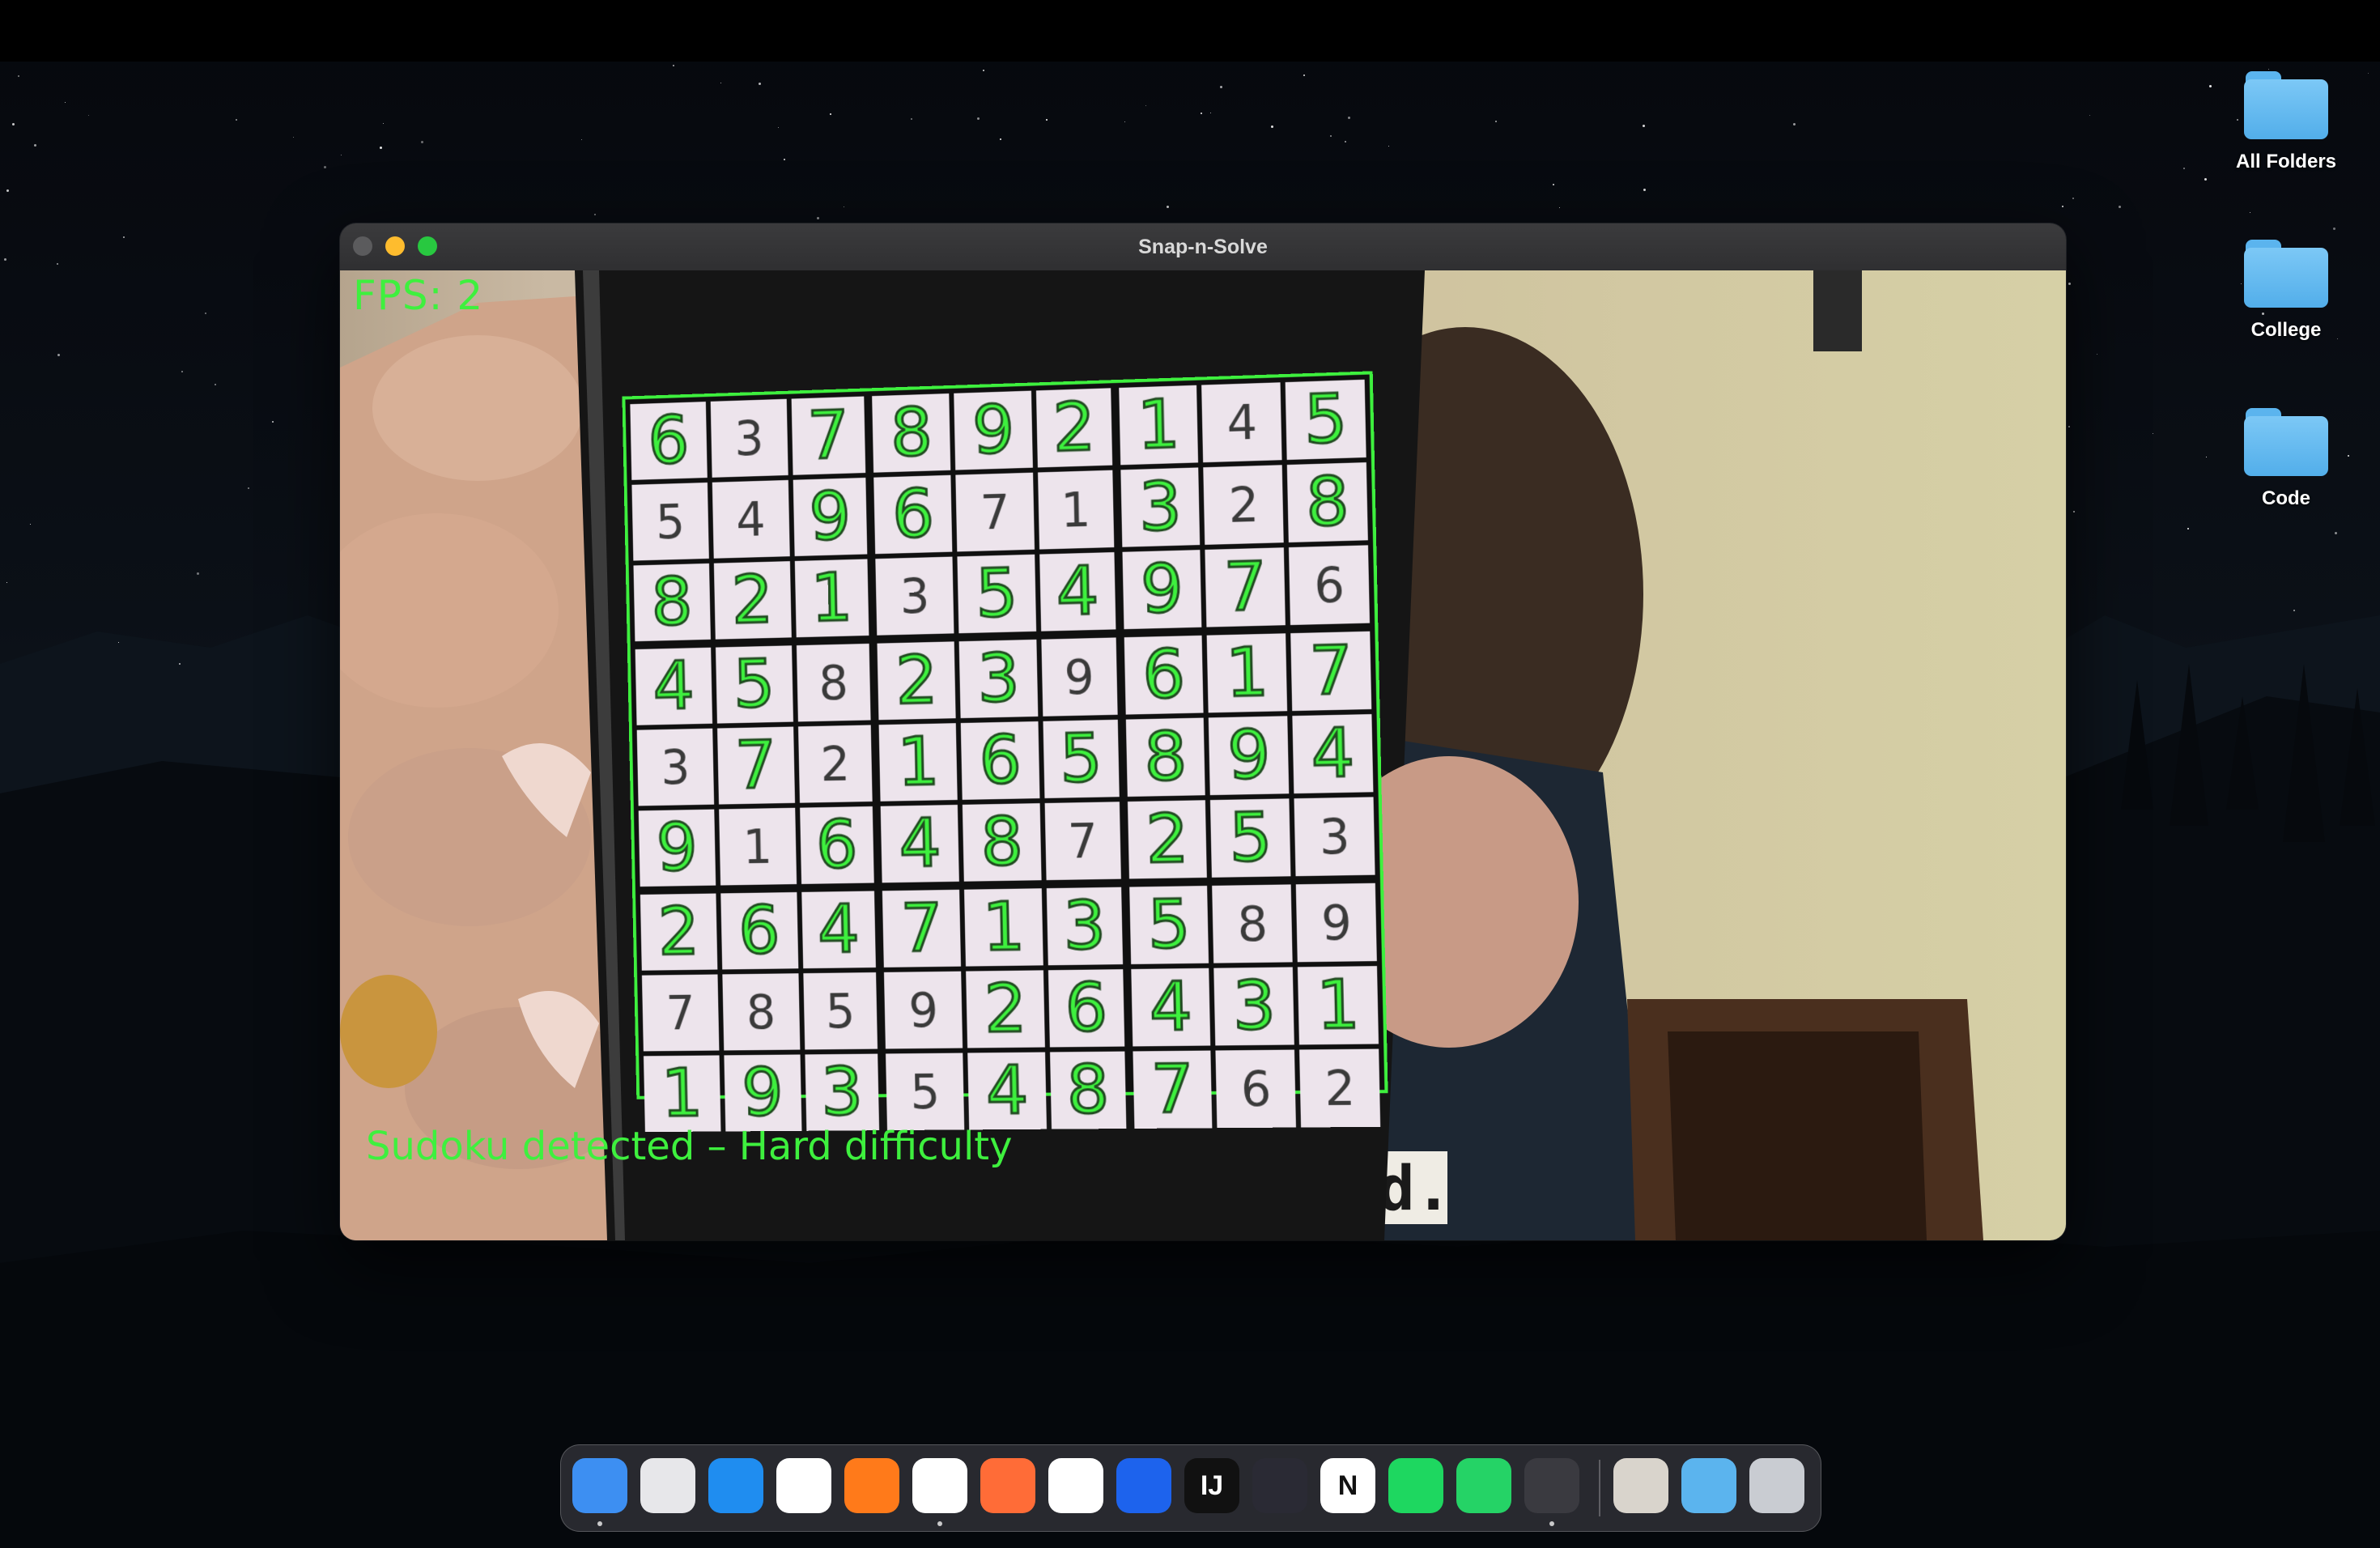 The image size is (2380, 1548). I want to click on window-title: Snap-n-Solve, so click(1203, 247).